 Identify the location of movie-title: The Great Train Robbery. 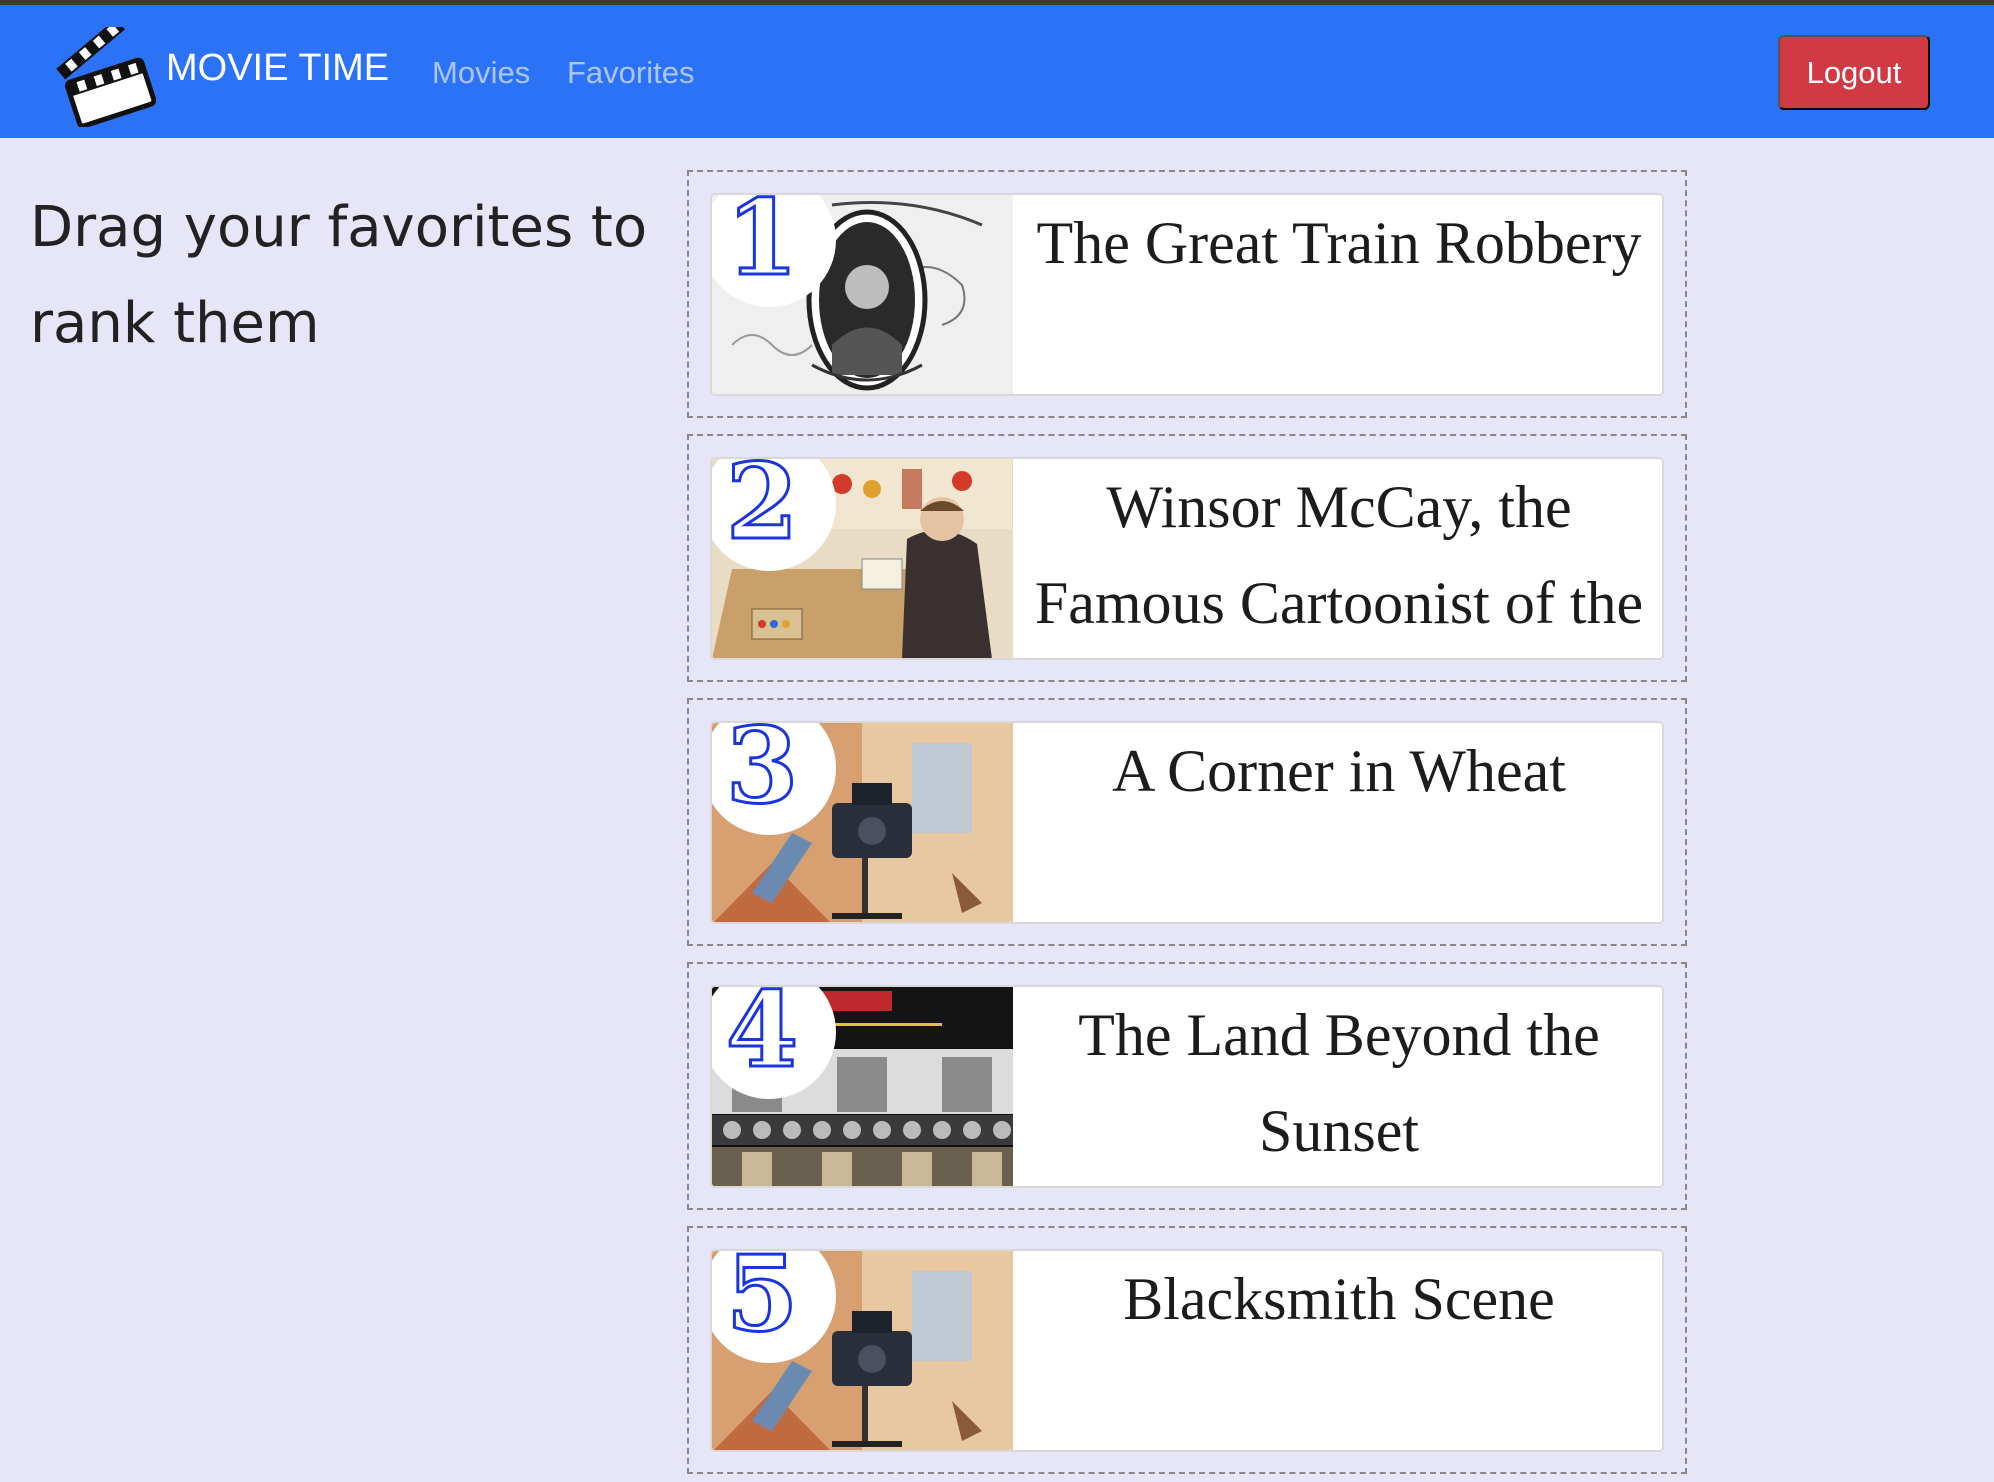
(1339, 243).